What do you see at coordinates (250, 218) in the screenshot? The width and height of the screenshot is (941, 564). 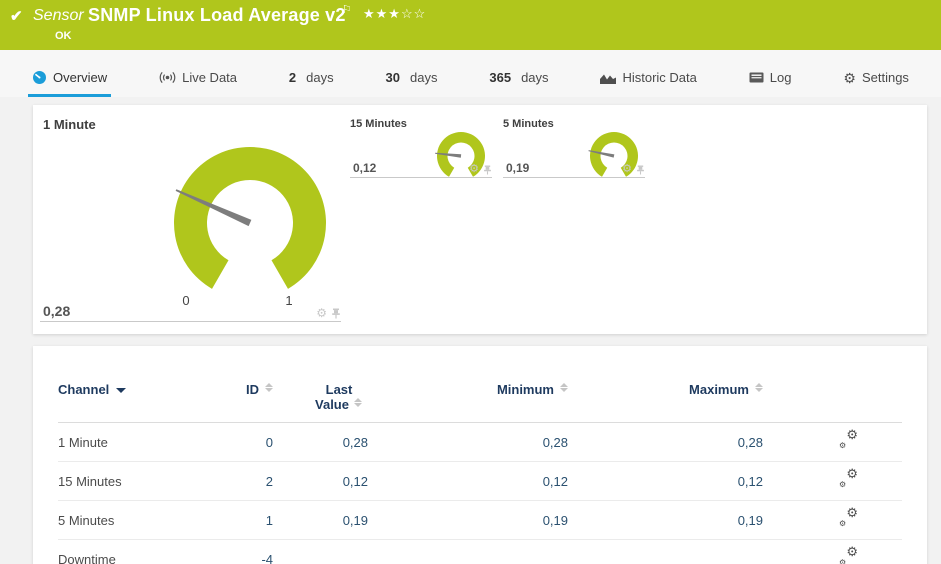 I see `gauge-chart-1-minute` at bounding box center [250, 218].